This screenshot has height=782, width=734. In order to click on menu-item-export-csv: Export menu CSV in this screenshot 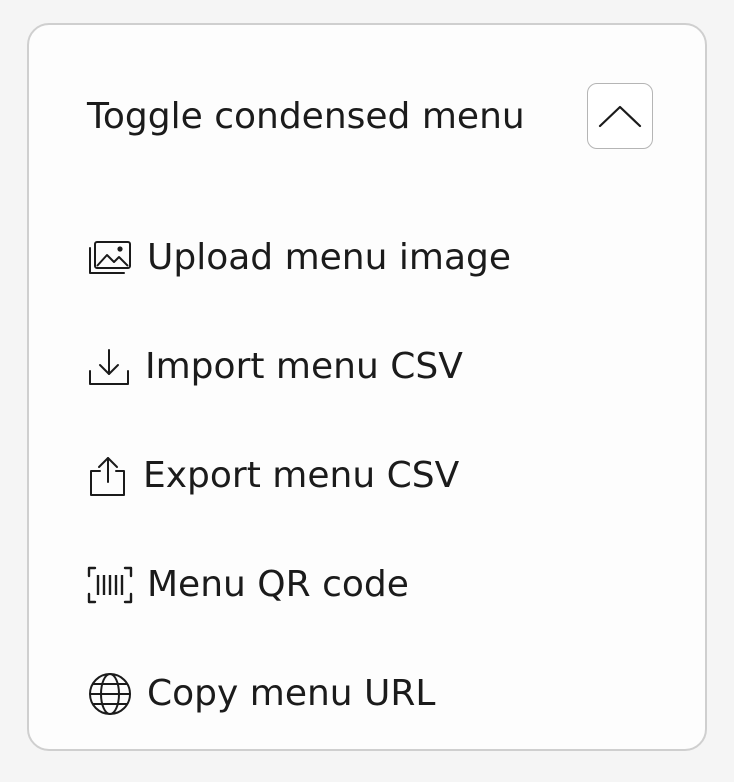, I will do `click(367, 476)`.